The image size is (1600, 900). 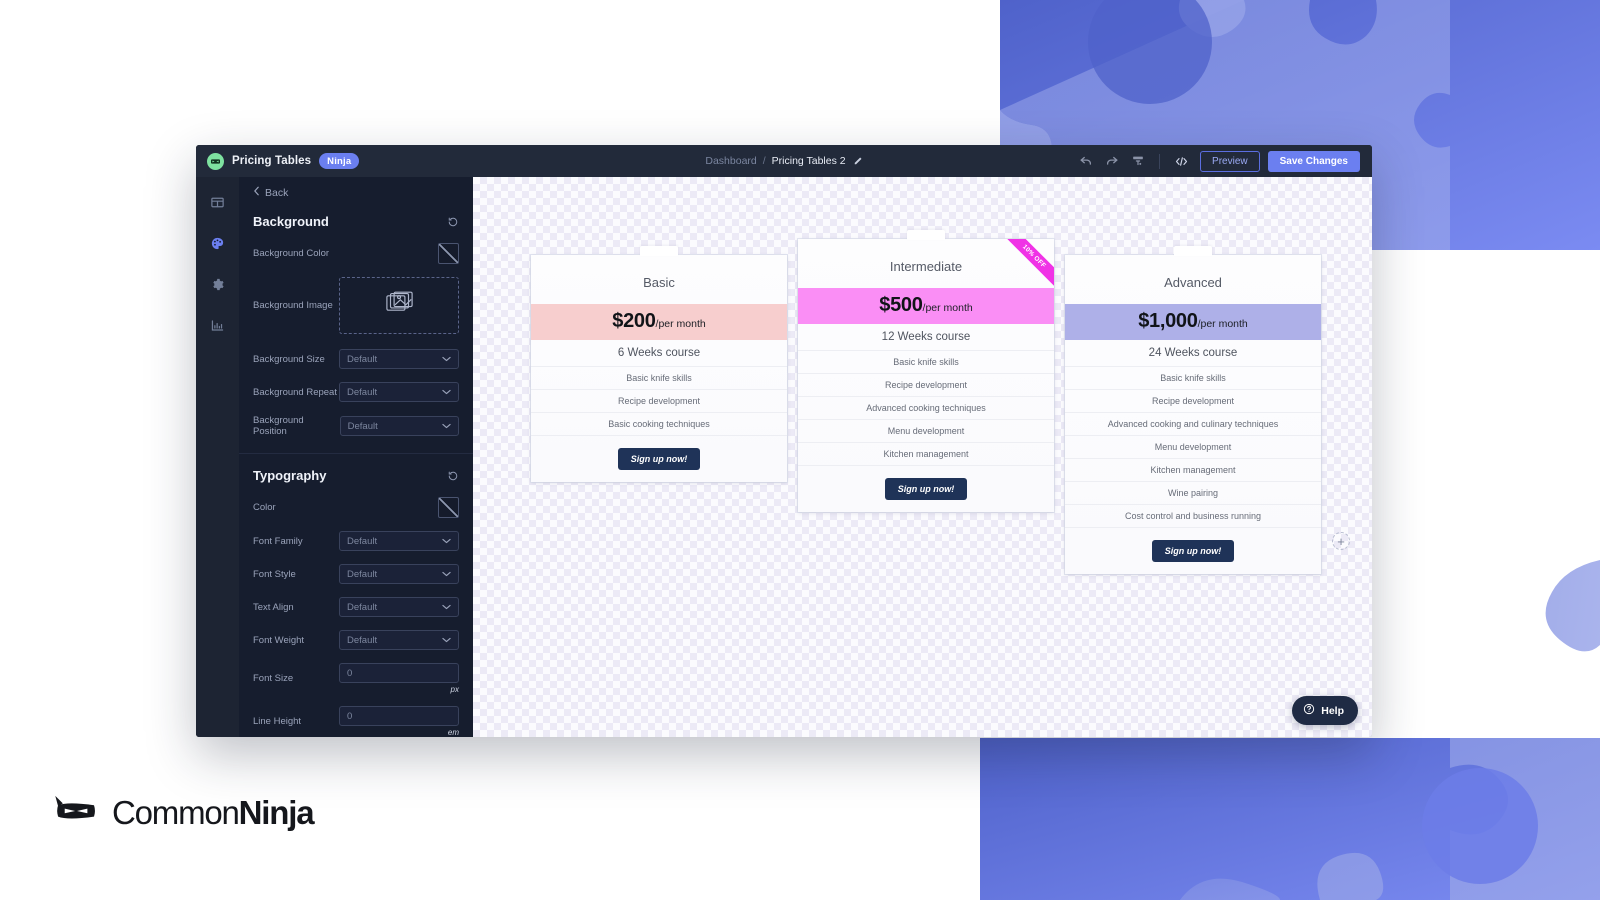 What do you see at coordinates (926, 306) in the screenshot?
I see `price-band: $500 /per month` at bounding box center [926, 306].